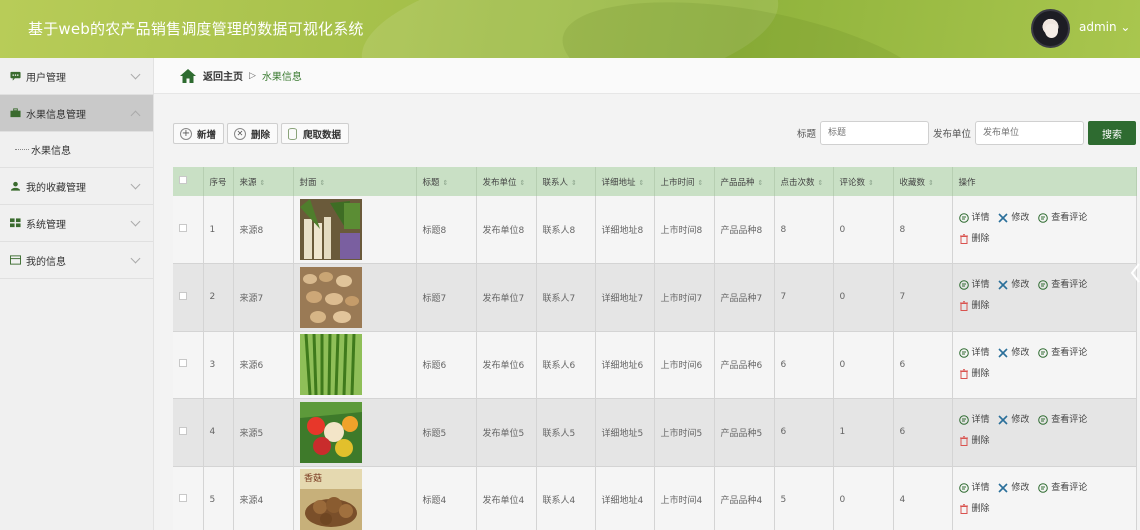 The height and width of the screenshot is (530, 1140). I want to click on delete-button: ✕ 删除, so click(253, 133).